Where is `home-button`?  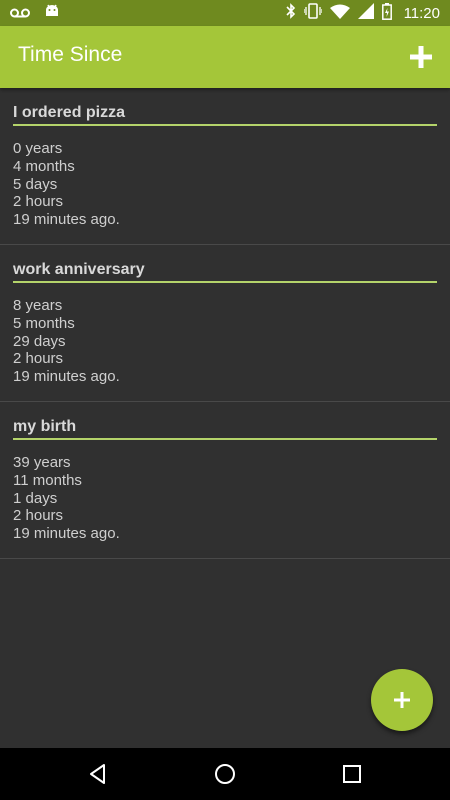 home-button is located at coordinates (225, 774).